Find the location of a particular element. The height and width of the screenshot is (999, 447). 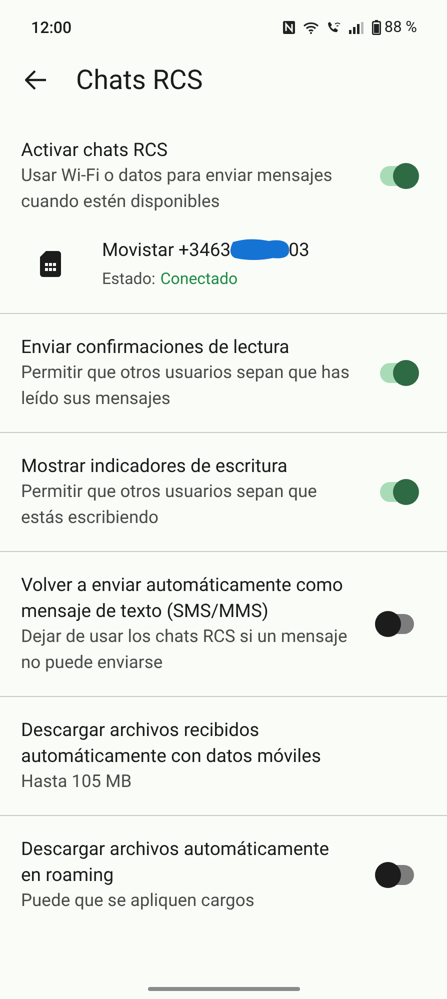

wifi-calling-icon is located at coordinates (334, 27).